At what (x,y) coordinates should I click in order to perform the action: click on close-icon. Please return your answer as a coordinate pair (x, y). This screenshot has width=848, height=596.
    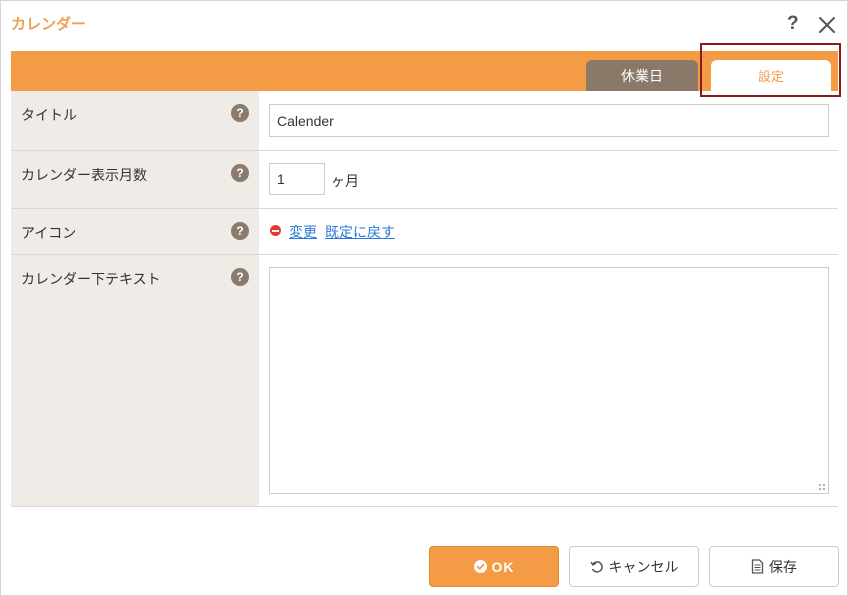
    Looking at the image, I should click on (827, 25).